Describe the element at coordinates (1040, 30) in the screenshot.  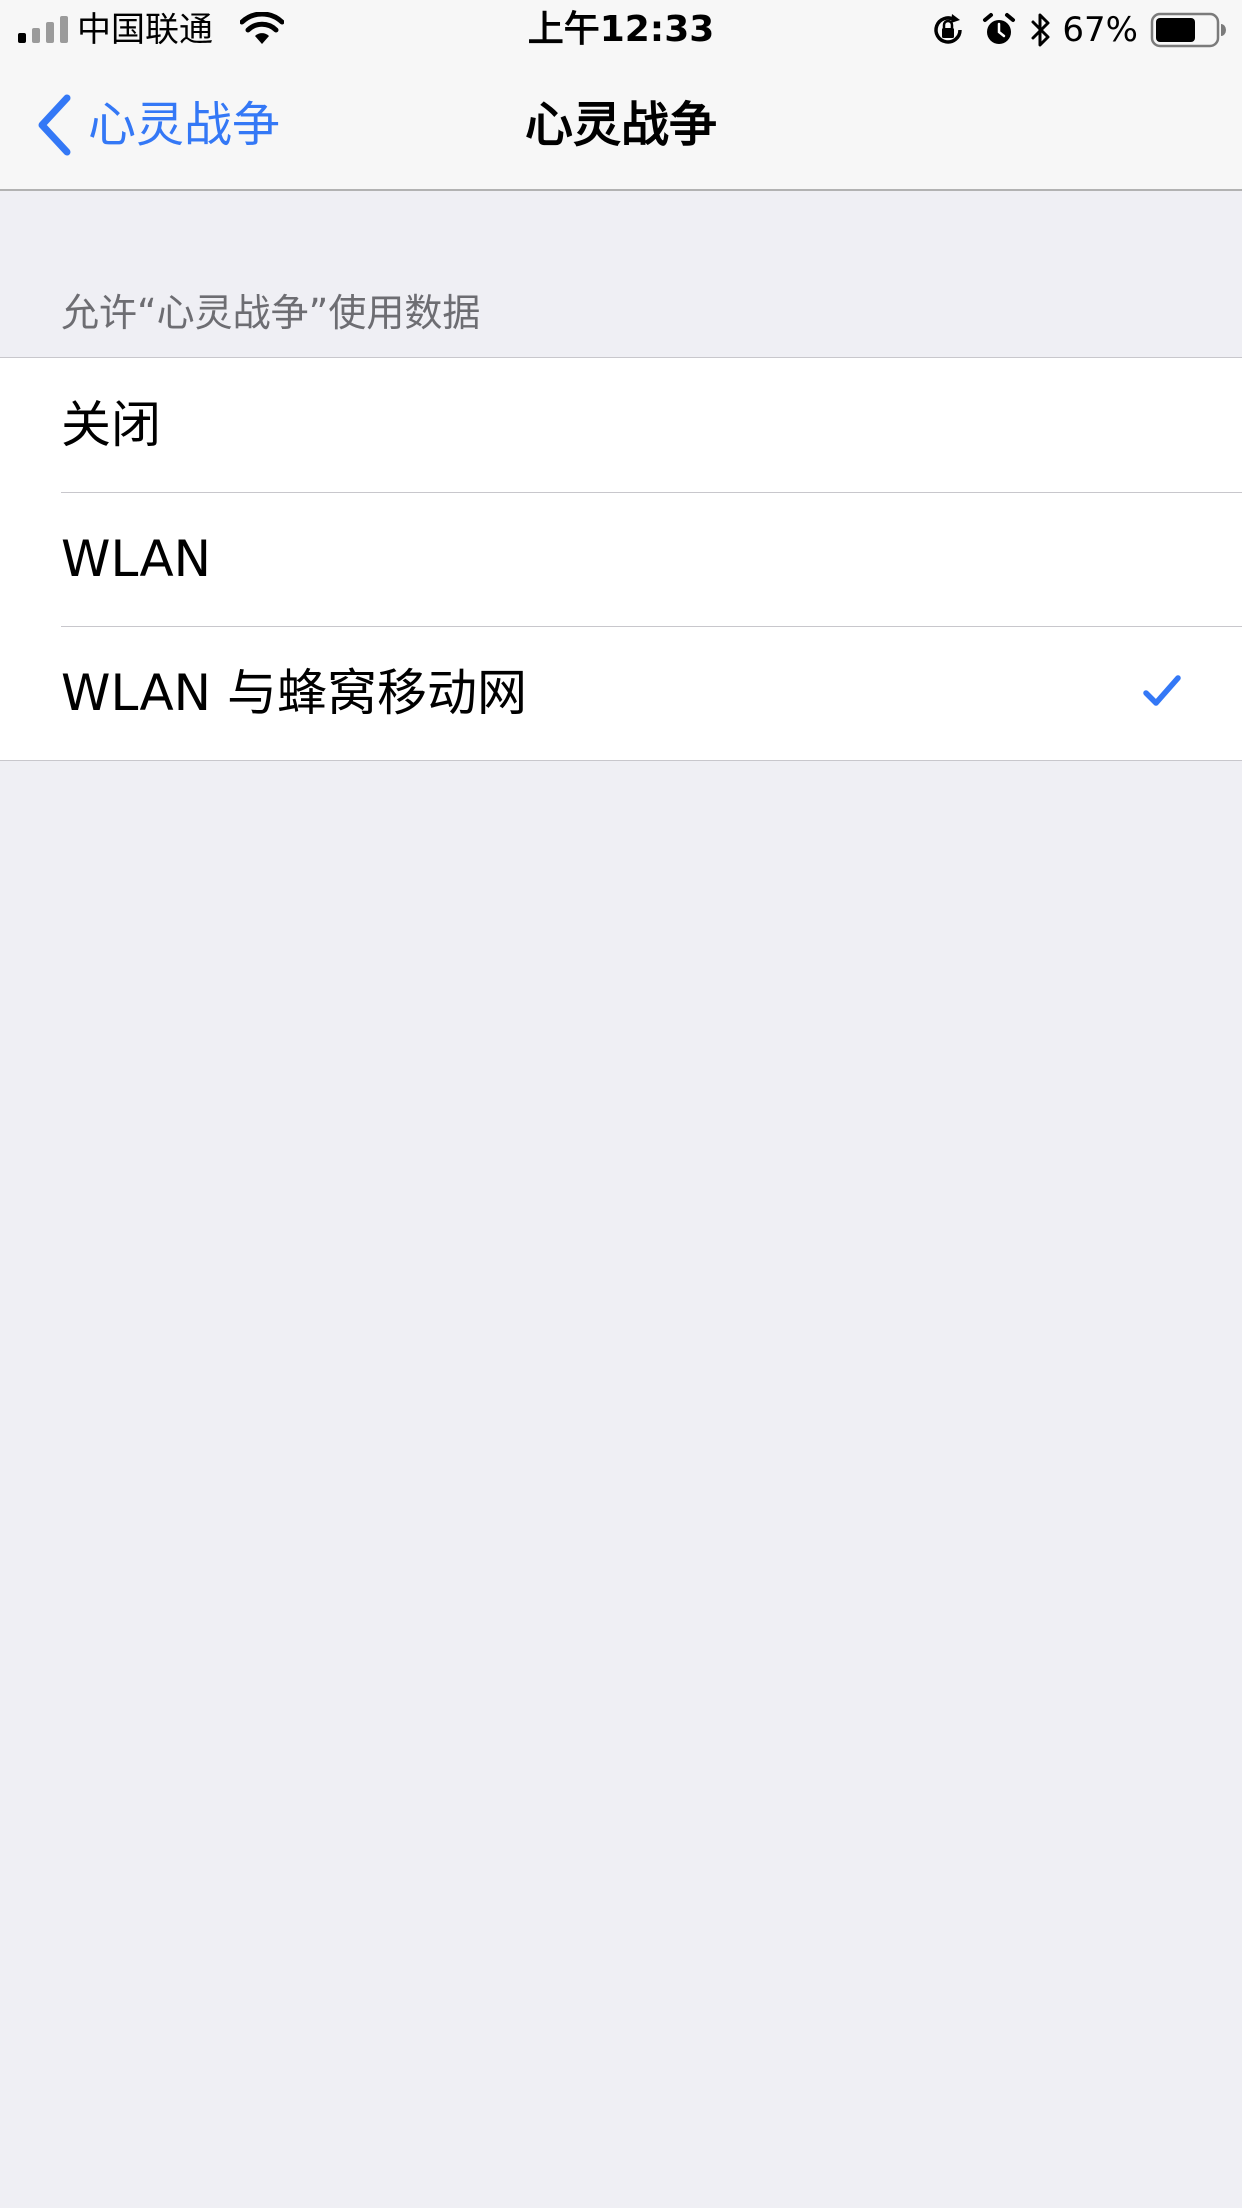
I see `bluetooth-icon` at that location.